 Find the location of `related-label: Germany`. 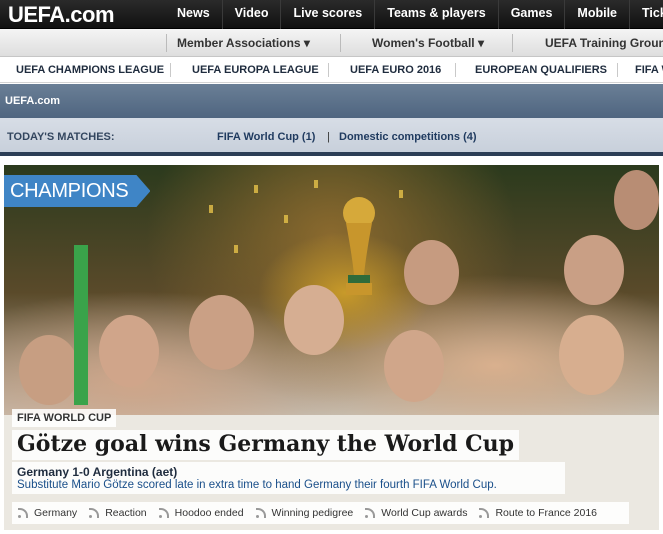

related-label: Germany is located at coordinates (56, 513).